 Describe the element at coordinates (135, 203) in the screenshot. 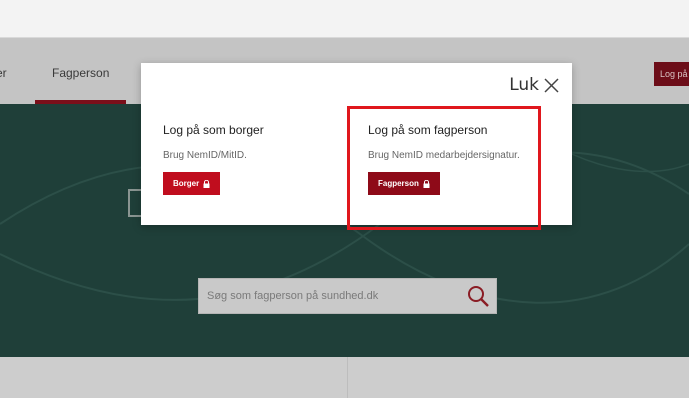

I see `hero-frame` at that location.